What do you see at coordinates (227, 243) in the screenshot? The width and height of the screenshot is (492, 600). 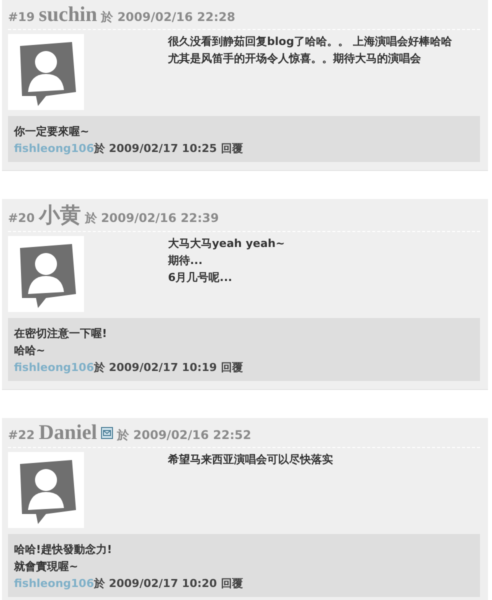 I see `comment-text: 大马大马yeah yeah~` at bounding box center [227, 243].